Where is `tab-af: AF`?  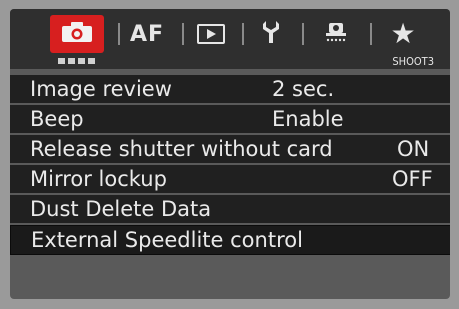 tab-af: AF is located at coordinates (147, 34).